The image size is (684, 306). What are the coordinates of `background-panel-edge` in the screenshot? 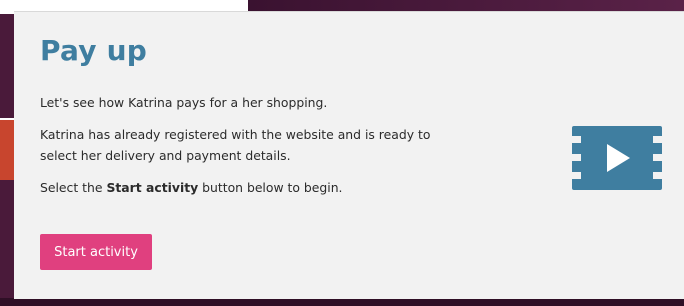 It's located at (7, 150).